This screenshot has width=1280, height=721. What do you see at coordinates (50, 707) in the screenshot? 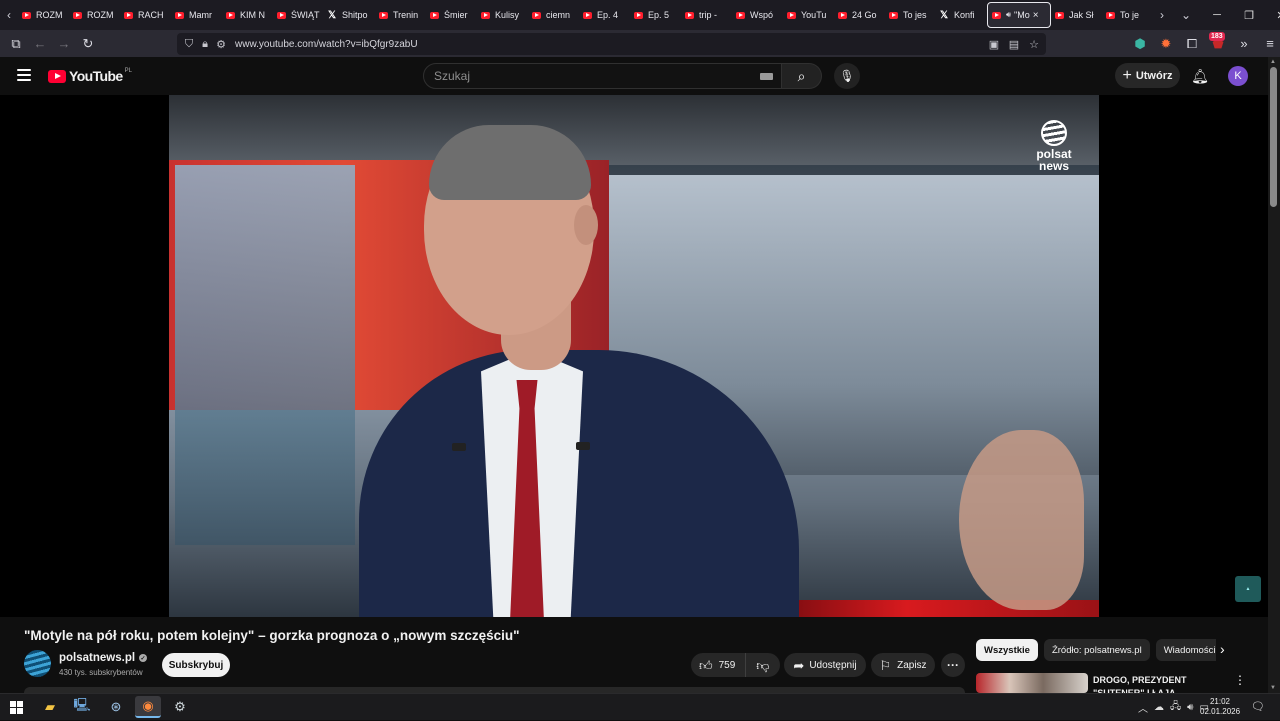
I see `file-explorer-icon: ▰` at bounding box center [50, 707].